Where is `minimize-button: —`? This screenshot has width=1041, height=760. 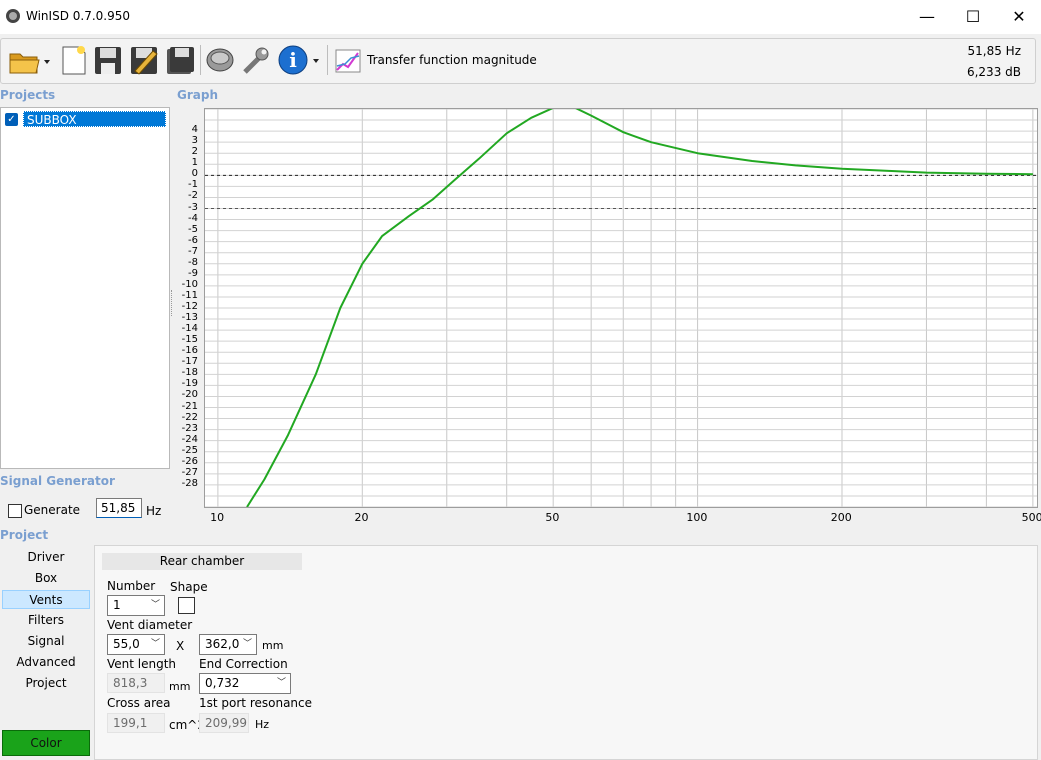
minimize-button: — is located at coordinates (927, 16).